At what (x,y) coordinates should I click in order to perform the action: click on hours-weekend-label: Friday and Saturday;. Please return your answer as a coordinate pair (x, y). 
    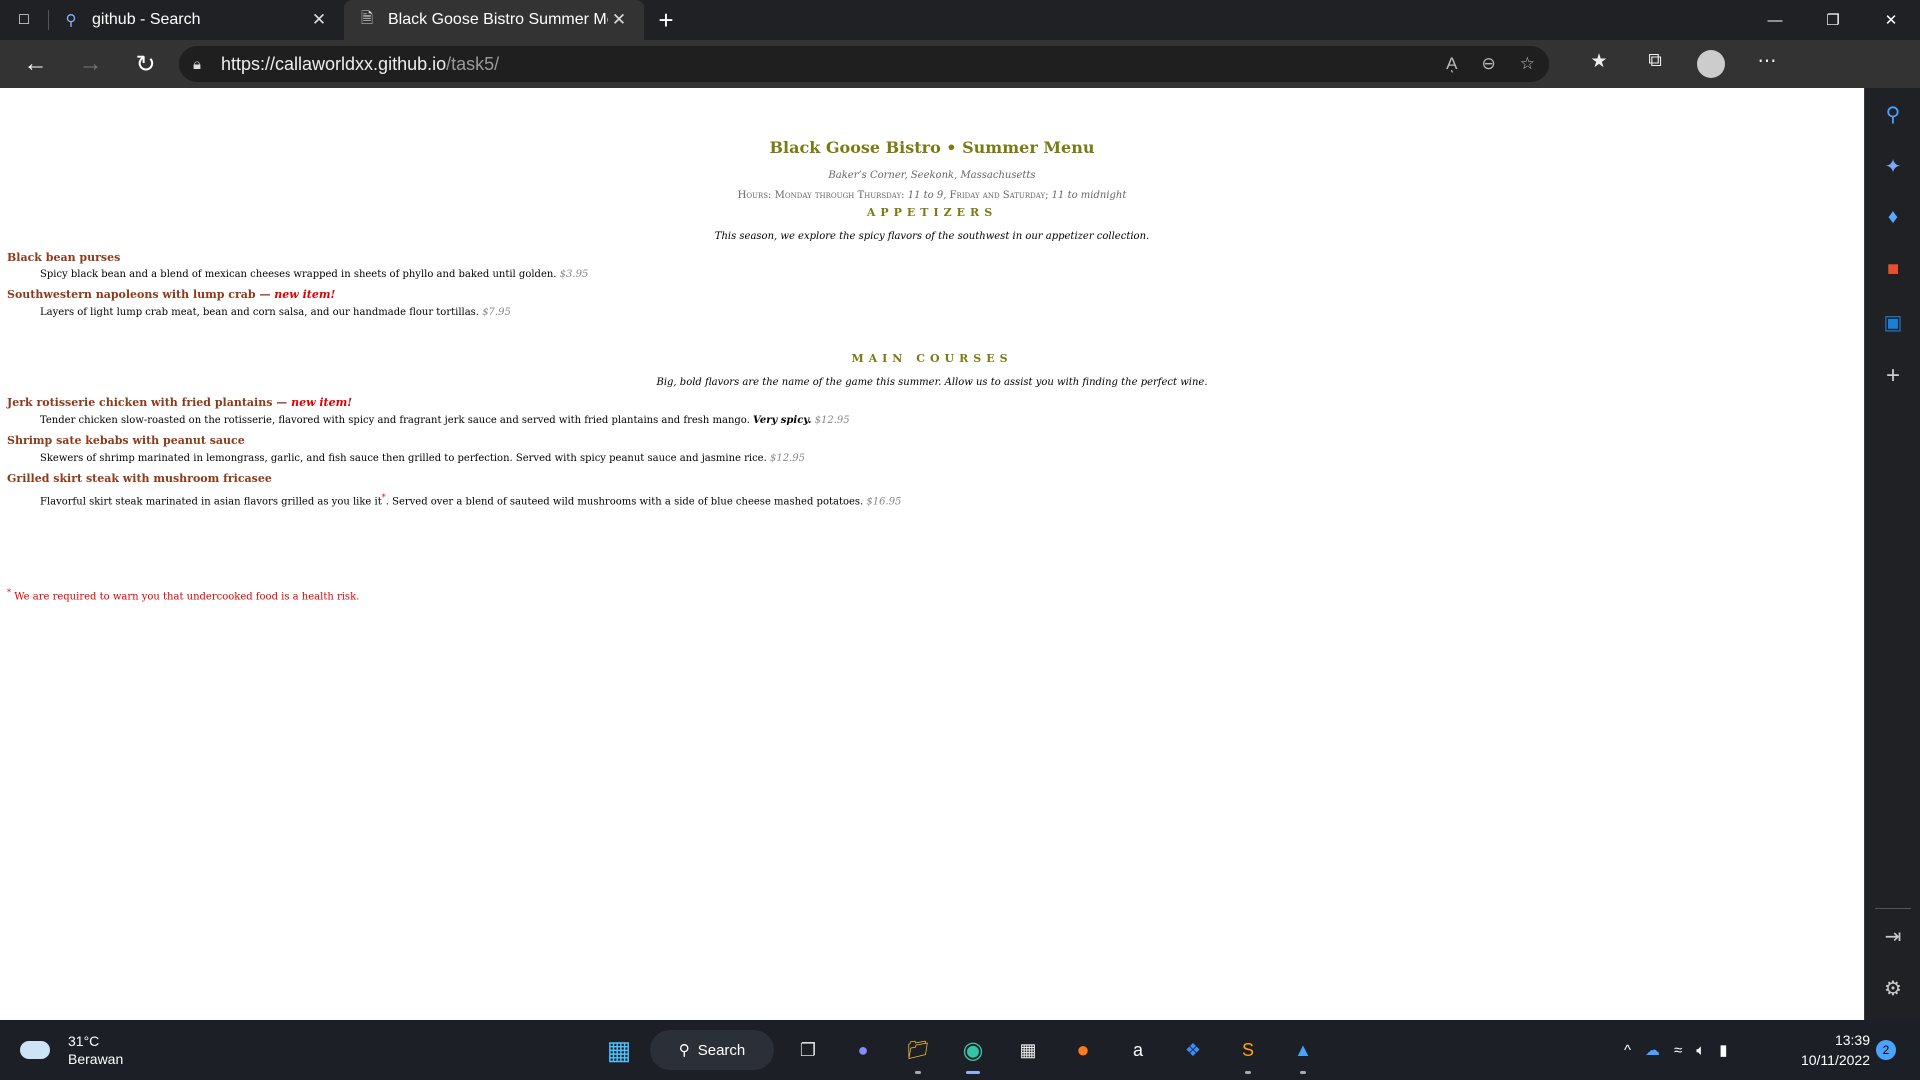
    Looking at the image, I should click on (999, 195).